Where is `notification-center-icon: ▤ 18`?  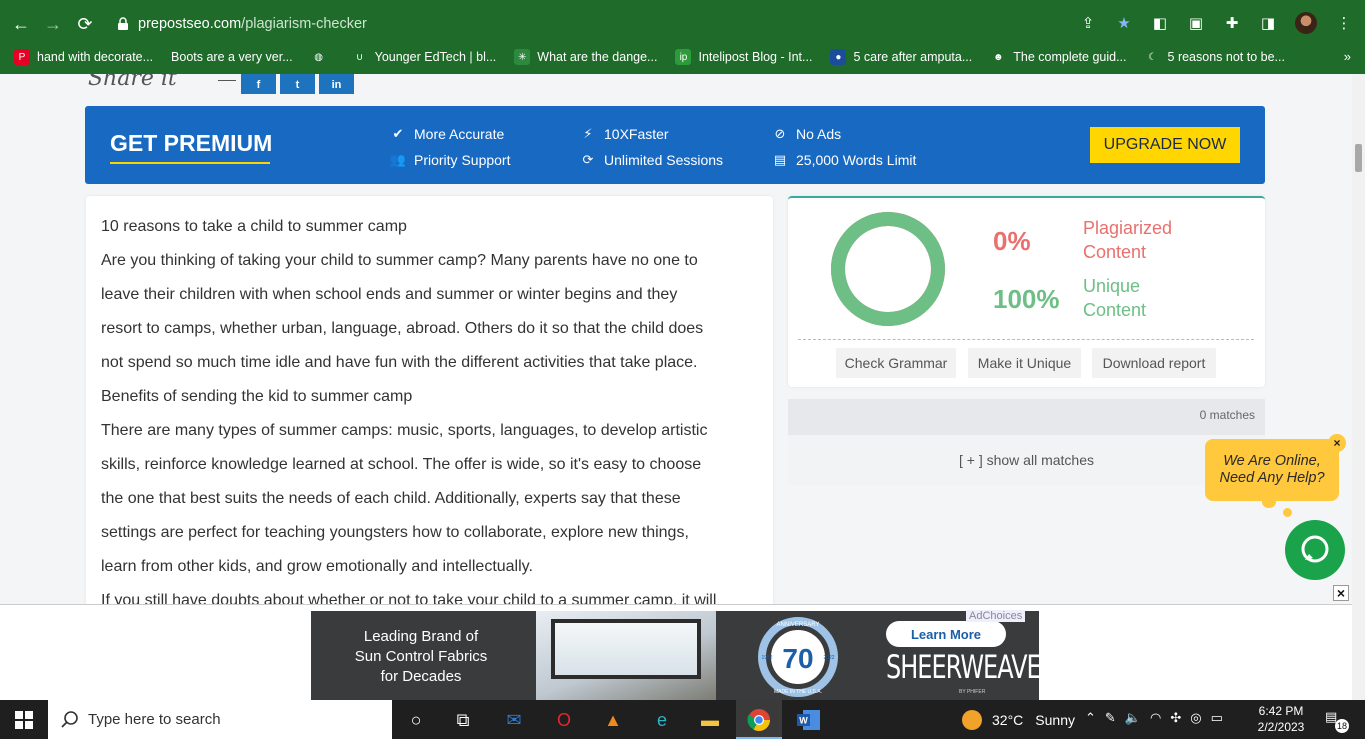 notification-center-icon: ▤ 18 is located at coordinates (1337, 721).